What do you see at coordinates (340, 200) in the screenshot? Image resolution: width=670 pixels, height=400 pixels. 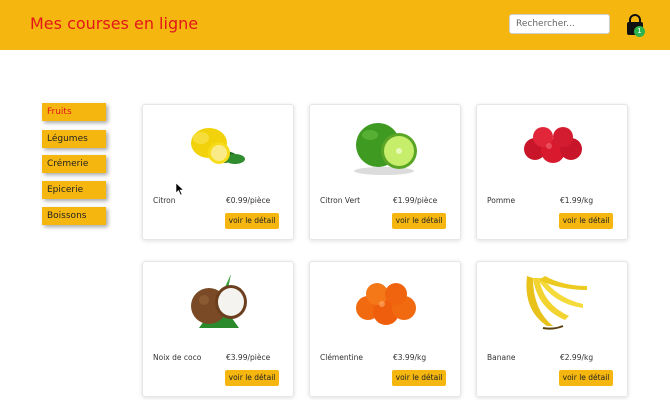 I see `product-name: Citron Vert` at bounding box center [340, 200].